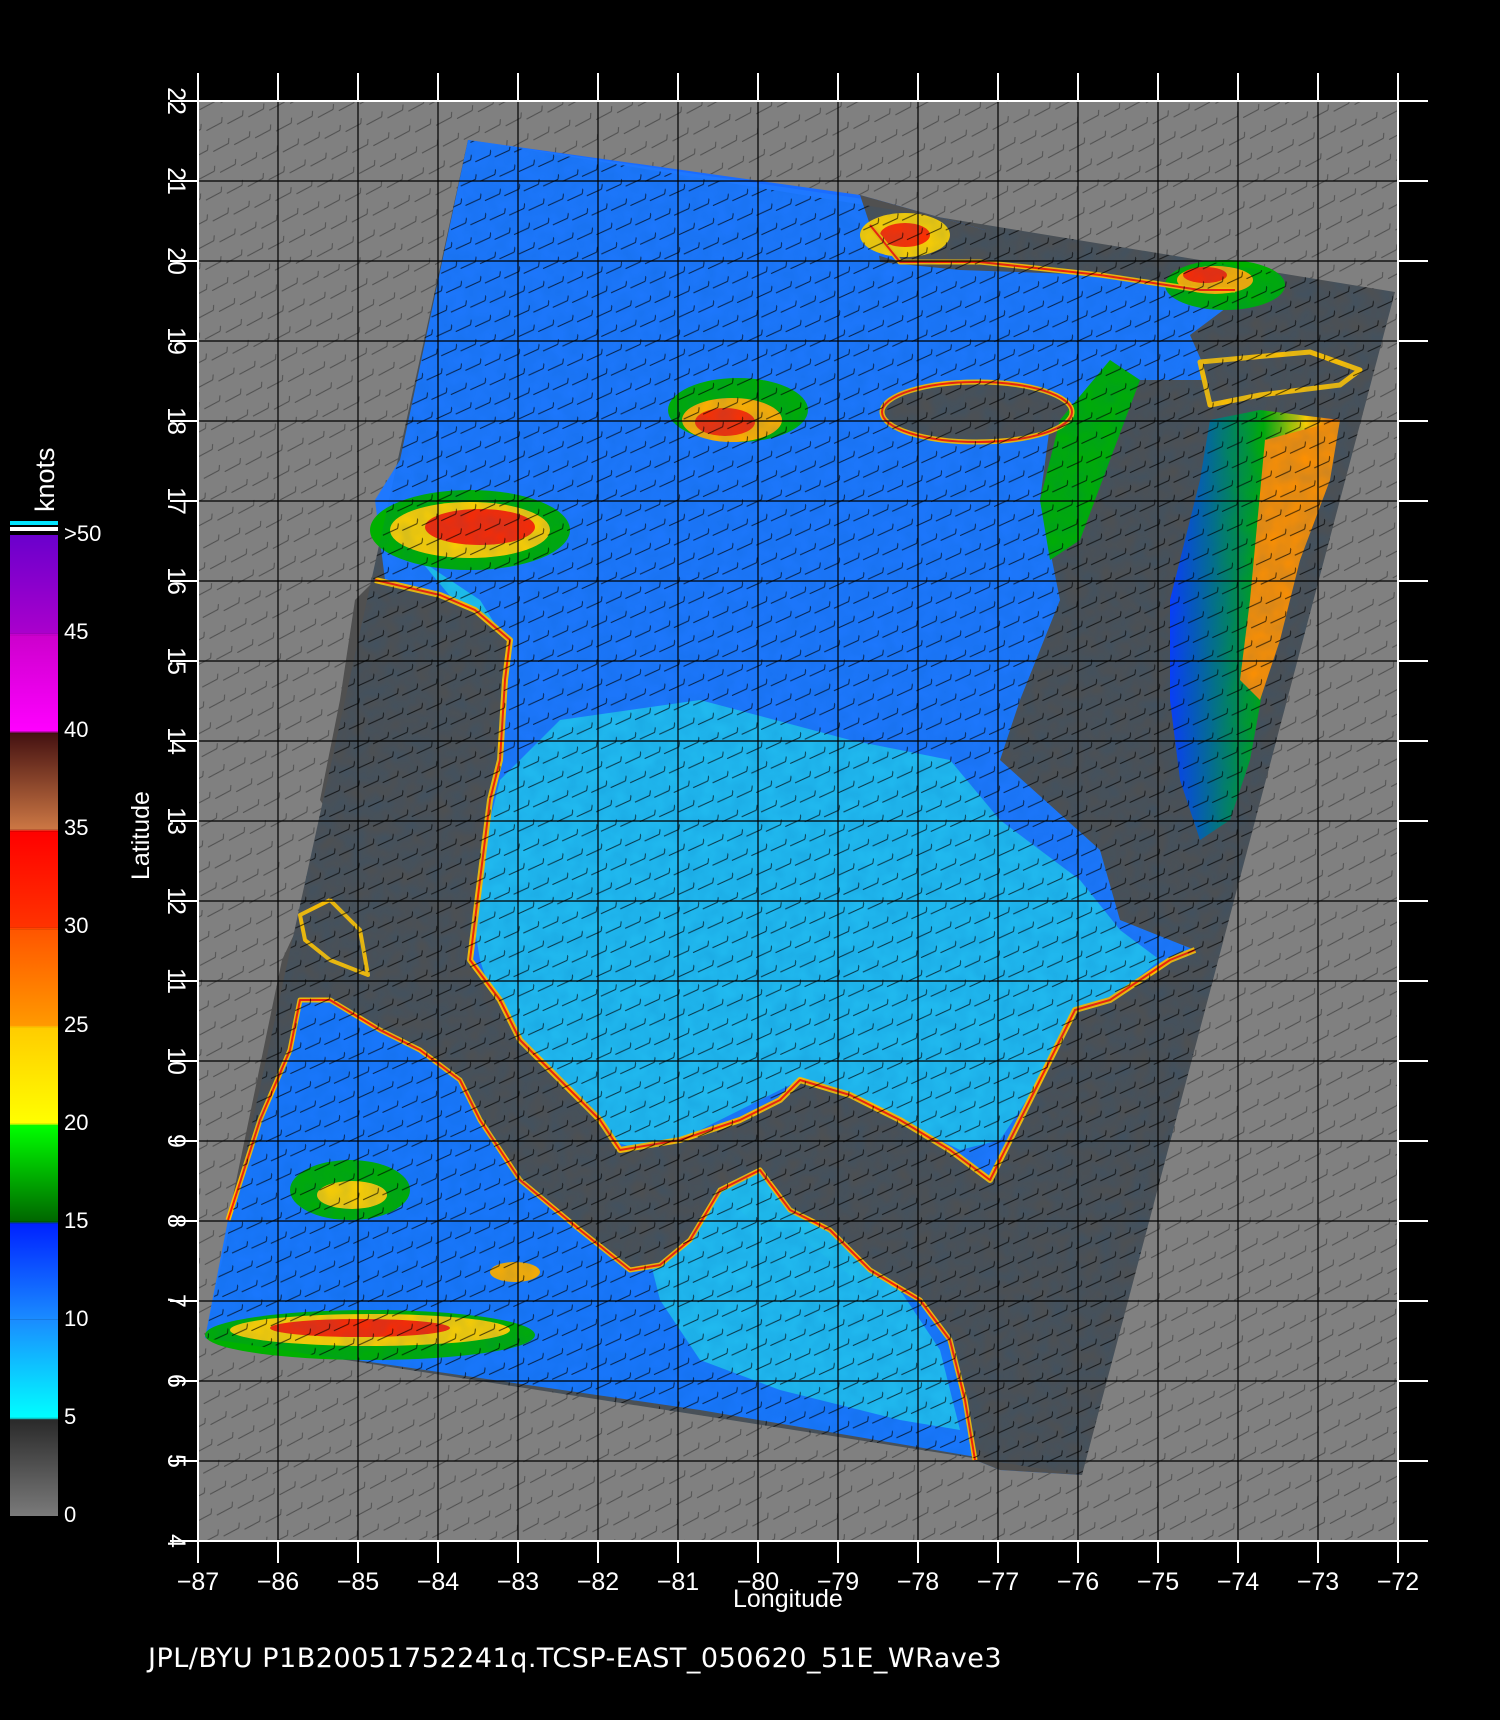  What do you see at coordinates (176, 1061) in the screenshot?
I see `y-tick-label: 10` at bounding box center [176, 1061].